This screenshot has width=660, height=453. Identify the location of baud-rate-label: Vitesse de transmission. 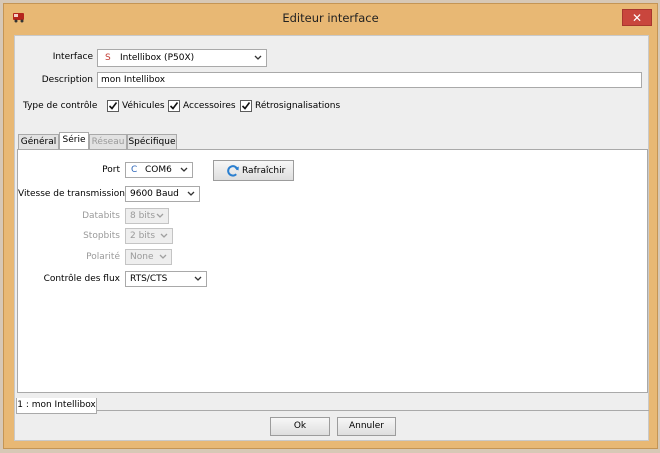
(71, 194).